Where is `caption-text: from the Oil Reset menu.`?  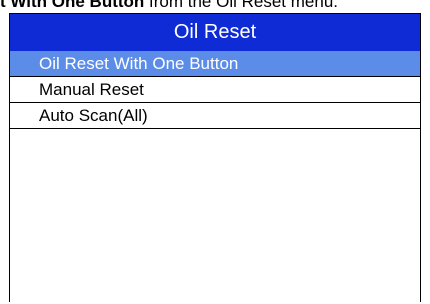
caption-text: from the Oil Reset menu. is located at coordinates (241, 5).